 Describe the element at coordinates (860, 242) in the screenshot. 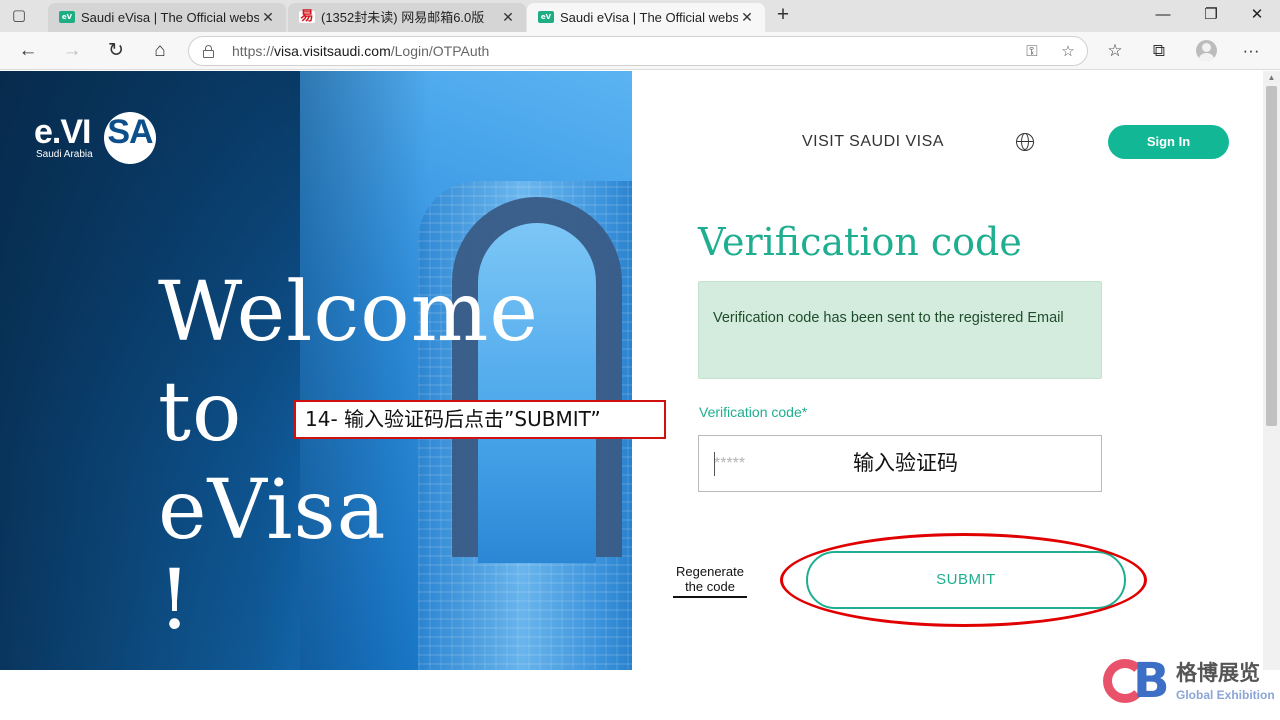

I see `page-title: Verification code` at that location.